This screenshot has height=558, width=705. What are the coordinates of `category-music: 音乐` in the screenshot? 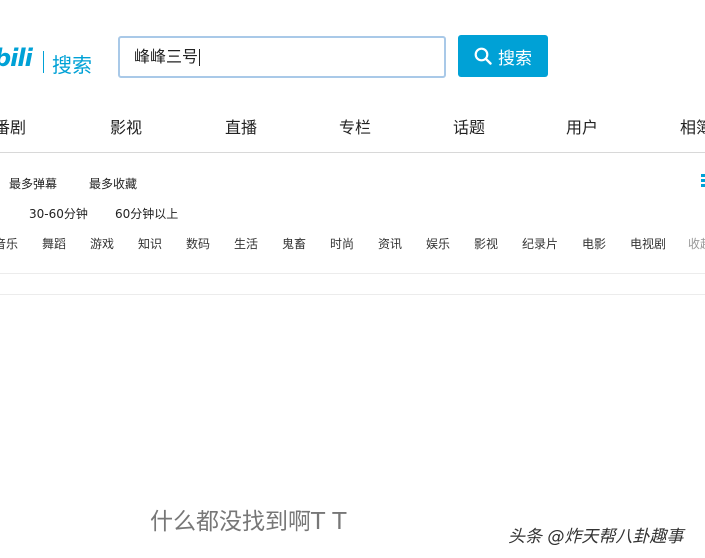 It's located at (9, 243).